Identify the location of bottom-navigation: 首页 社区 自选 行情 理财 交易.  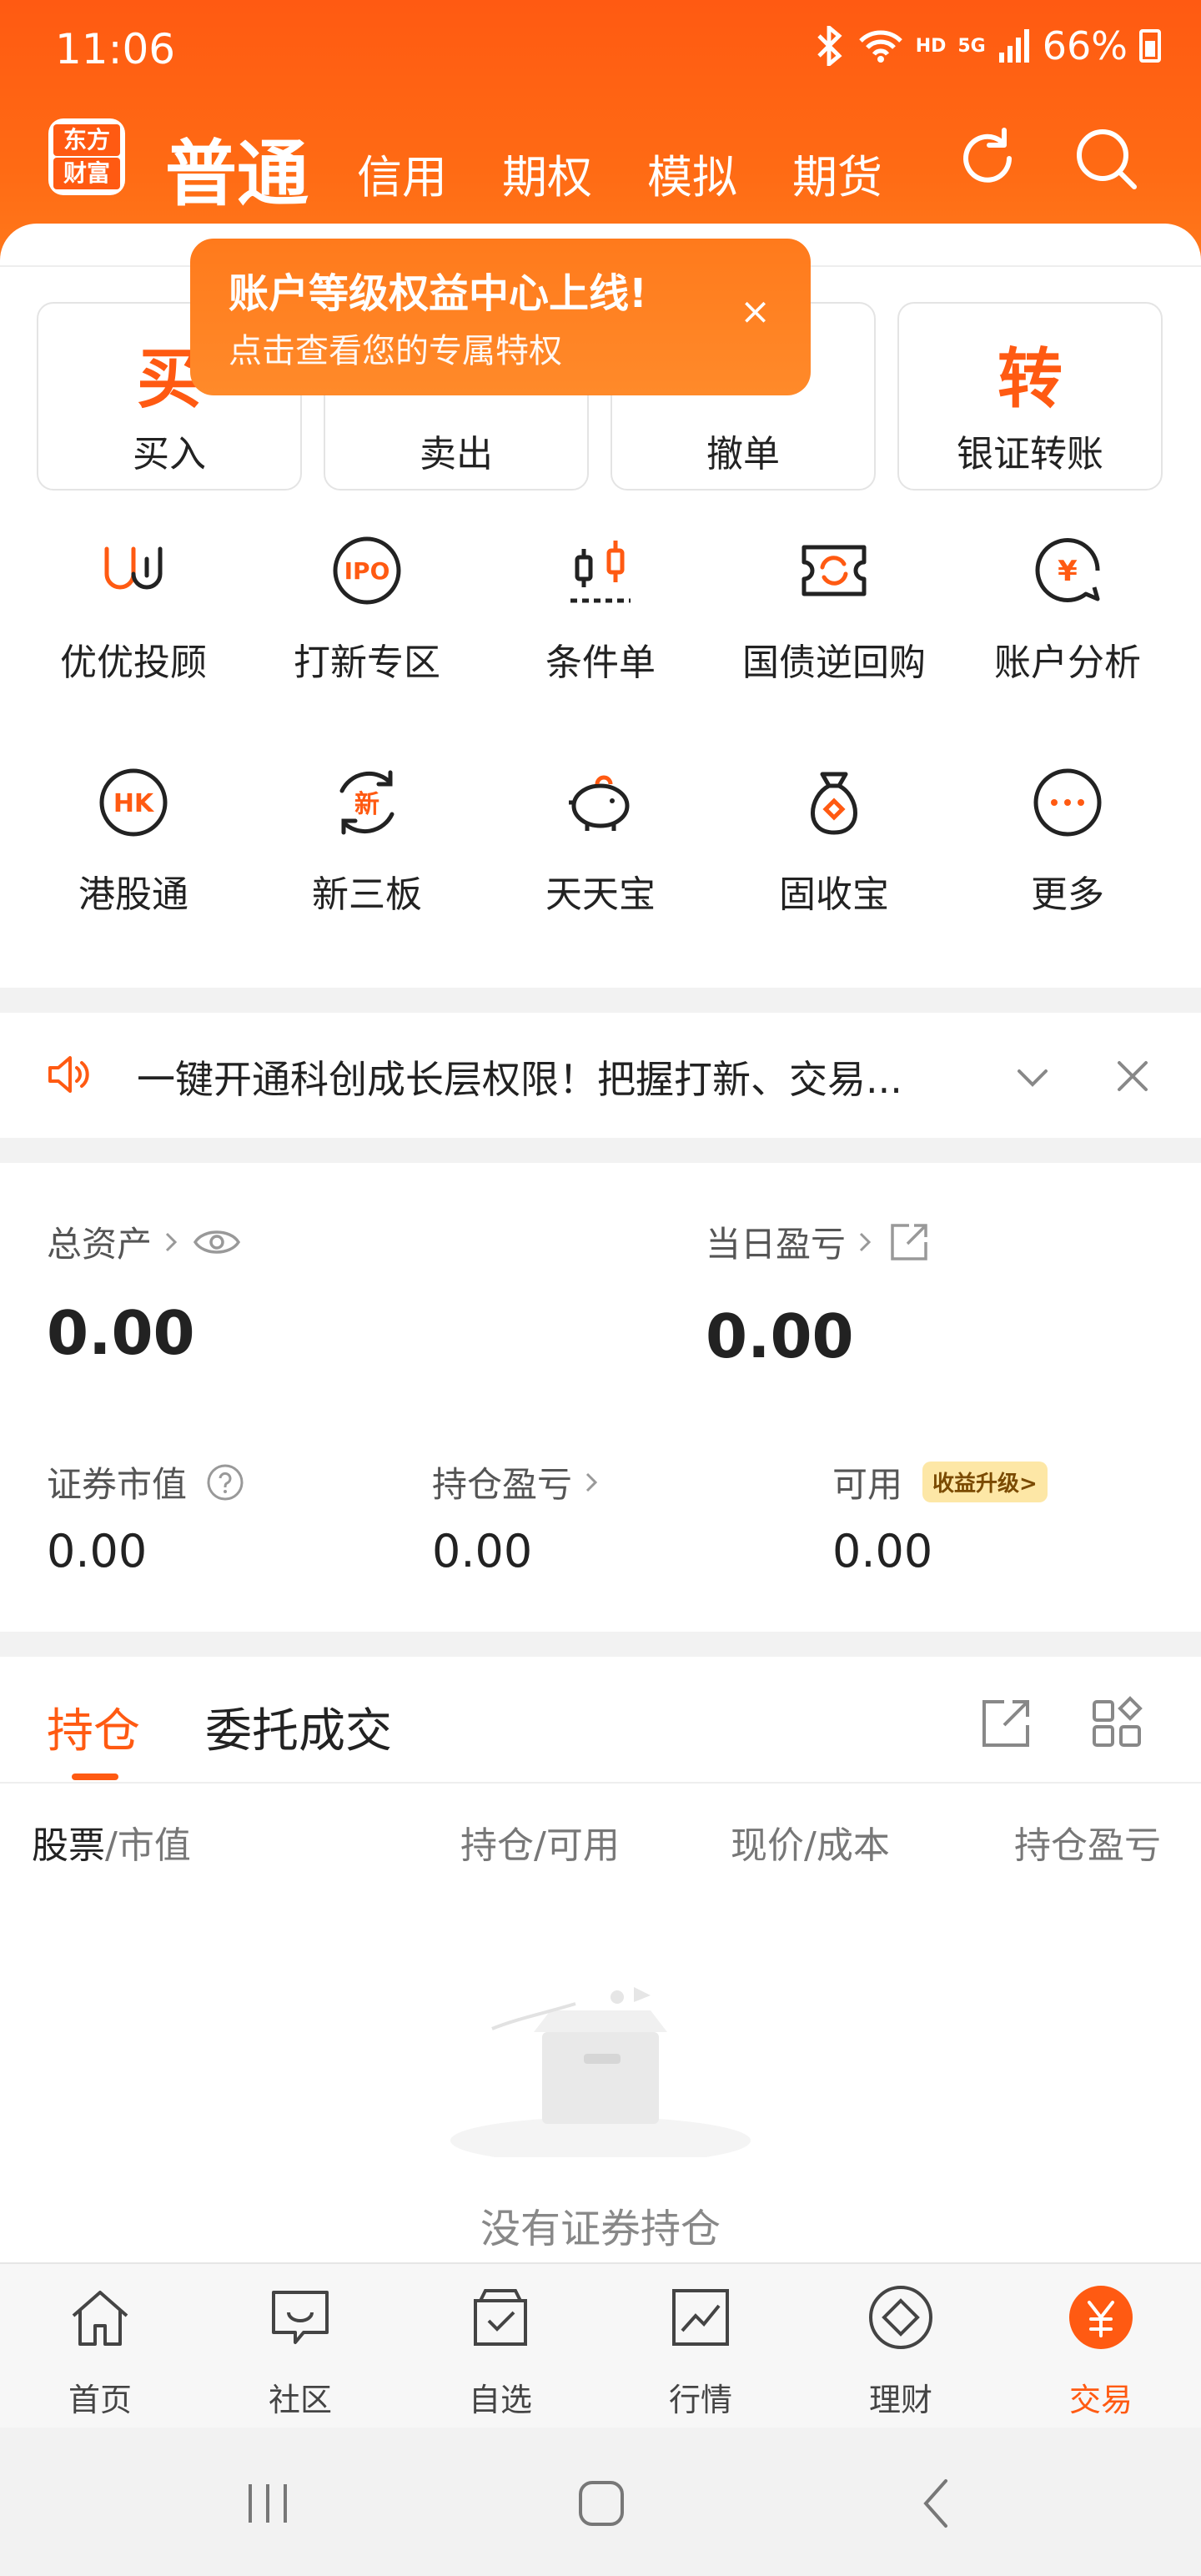
(601, 2345).